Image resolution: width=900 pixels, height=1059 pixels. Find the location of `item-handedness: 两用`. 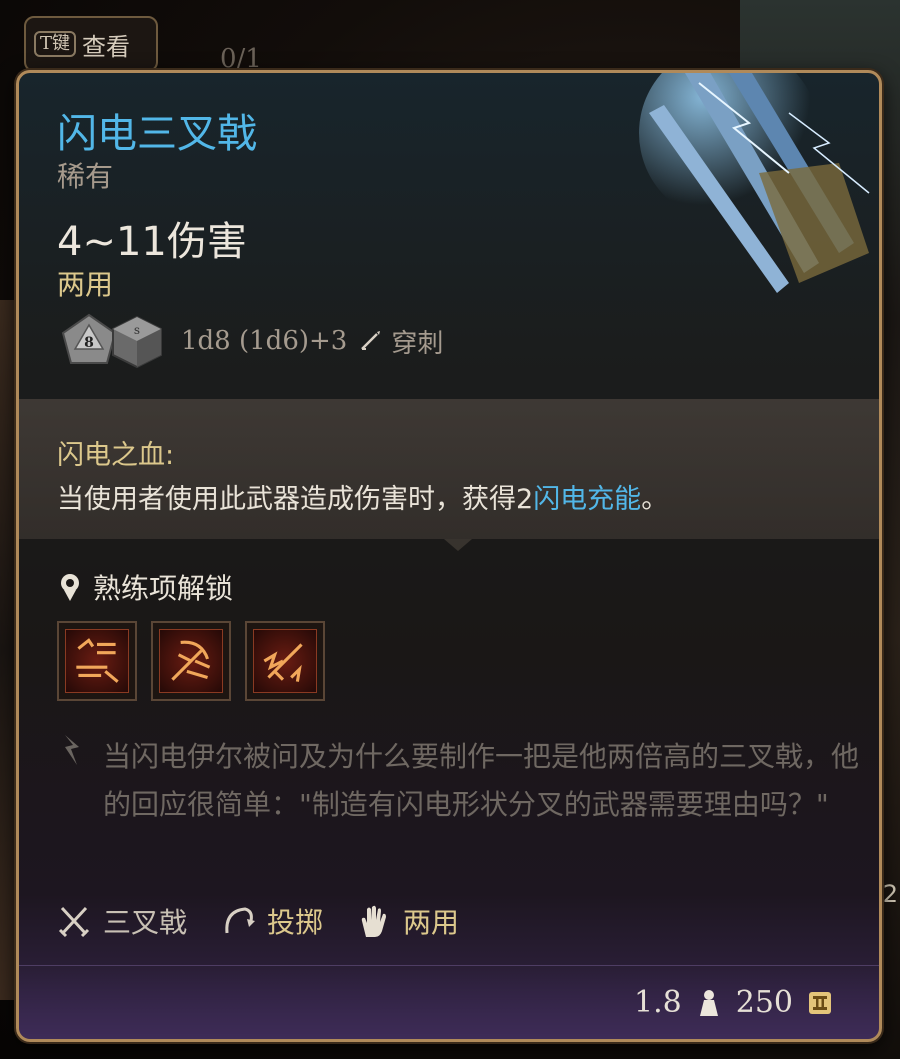

item-handedness: 两用 is located at coordinates (85, 284).